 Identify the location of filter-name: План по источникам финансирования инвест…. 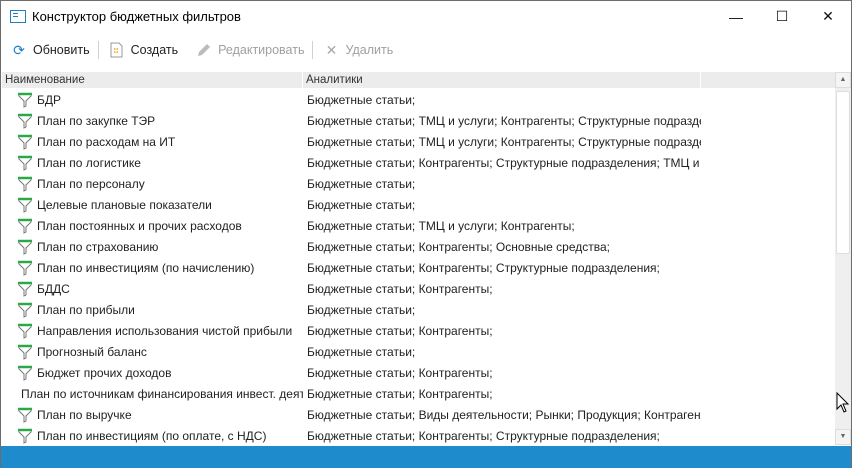
(162, 393).